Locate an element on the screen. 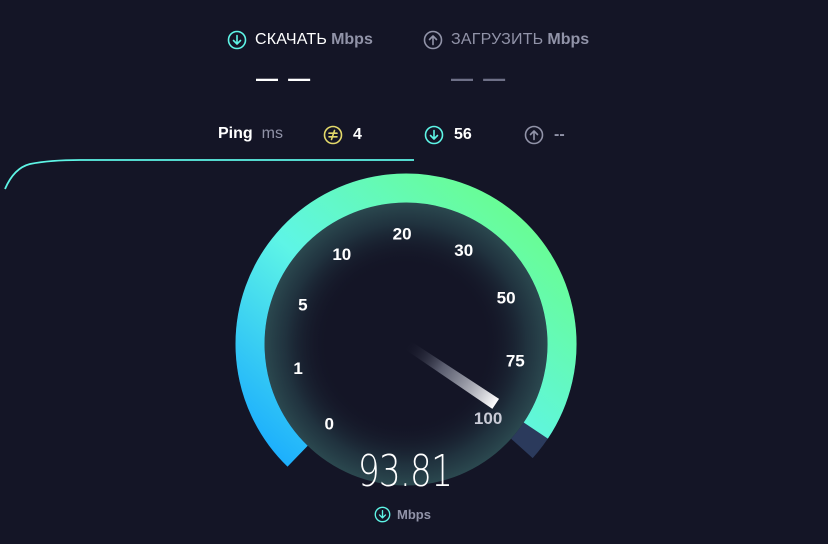 The width and height of the screenshot is (828, 544). gauge-label-0: 0 is located at coordinates (328, 424).